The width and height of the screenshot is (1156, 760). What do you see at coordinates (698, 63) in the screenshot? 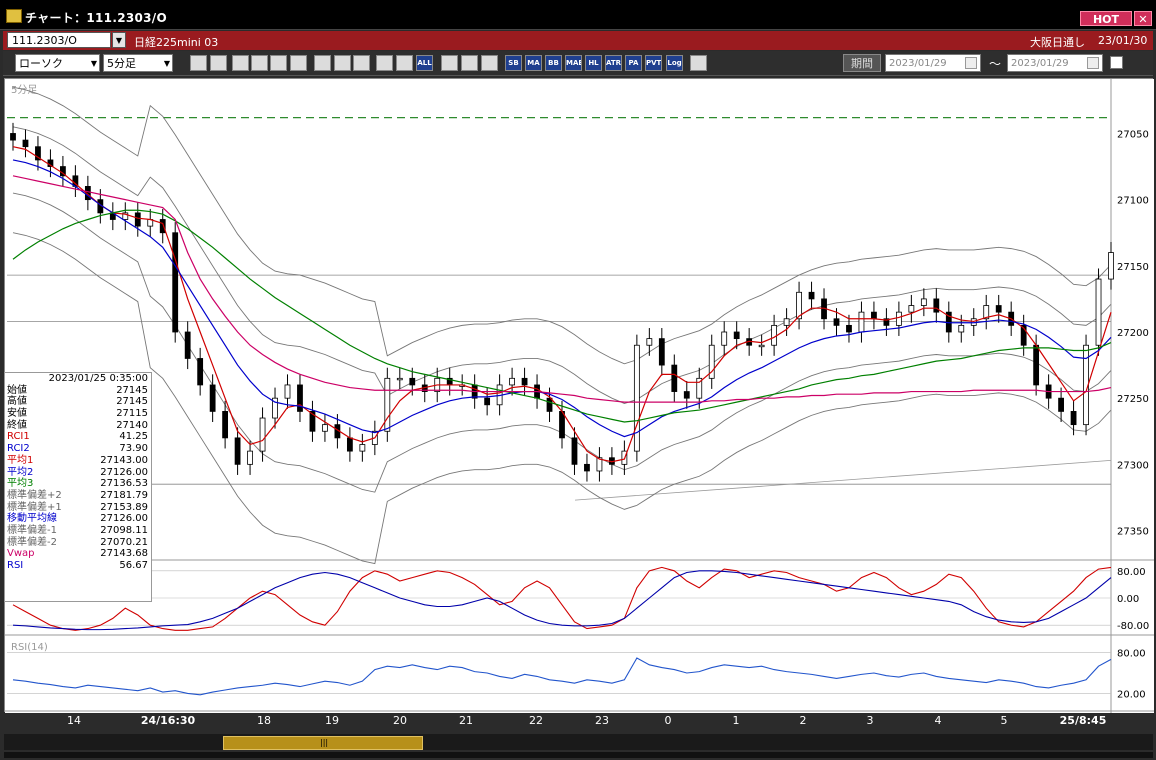
I see `export-icon` at bounding box center [698, 63].